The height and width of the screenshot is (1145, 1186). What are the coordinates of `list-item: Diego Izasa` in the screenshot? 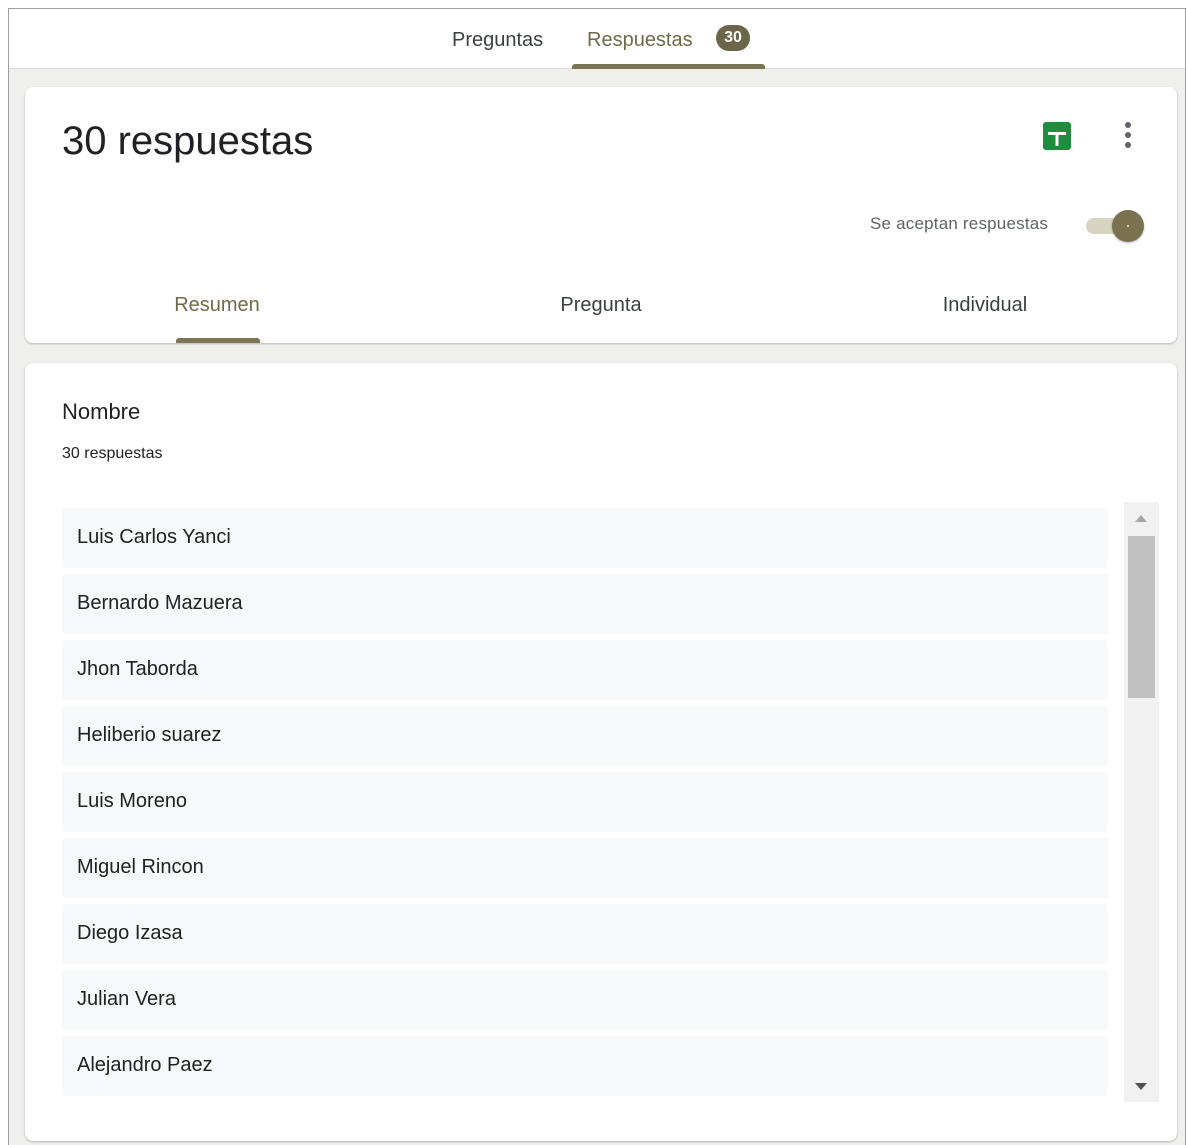 It's located at (585, 934).